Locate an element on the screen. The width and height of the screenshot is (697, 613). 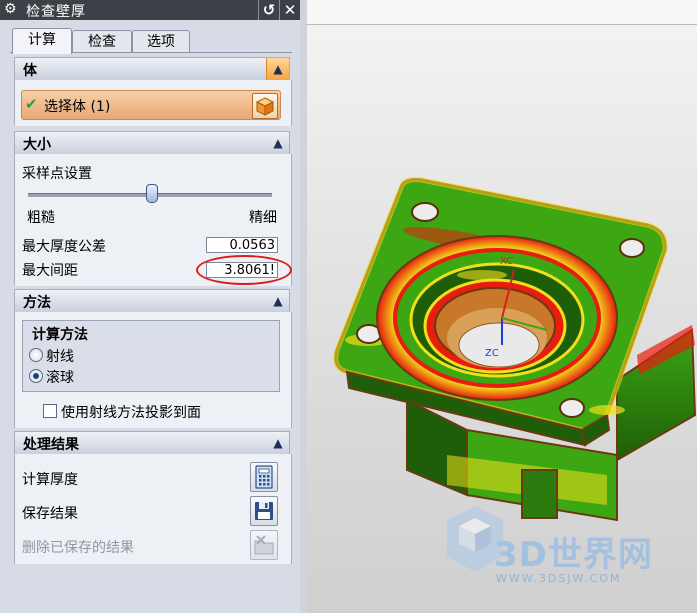
reset-button: ↺ is located at coordinates (268, 10).